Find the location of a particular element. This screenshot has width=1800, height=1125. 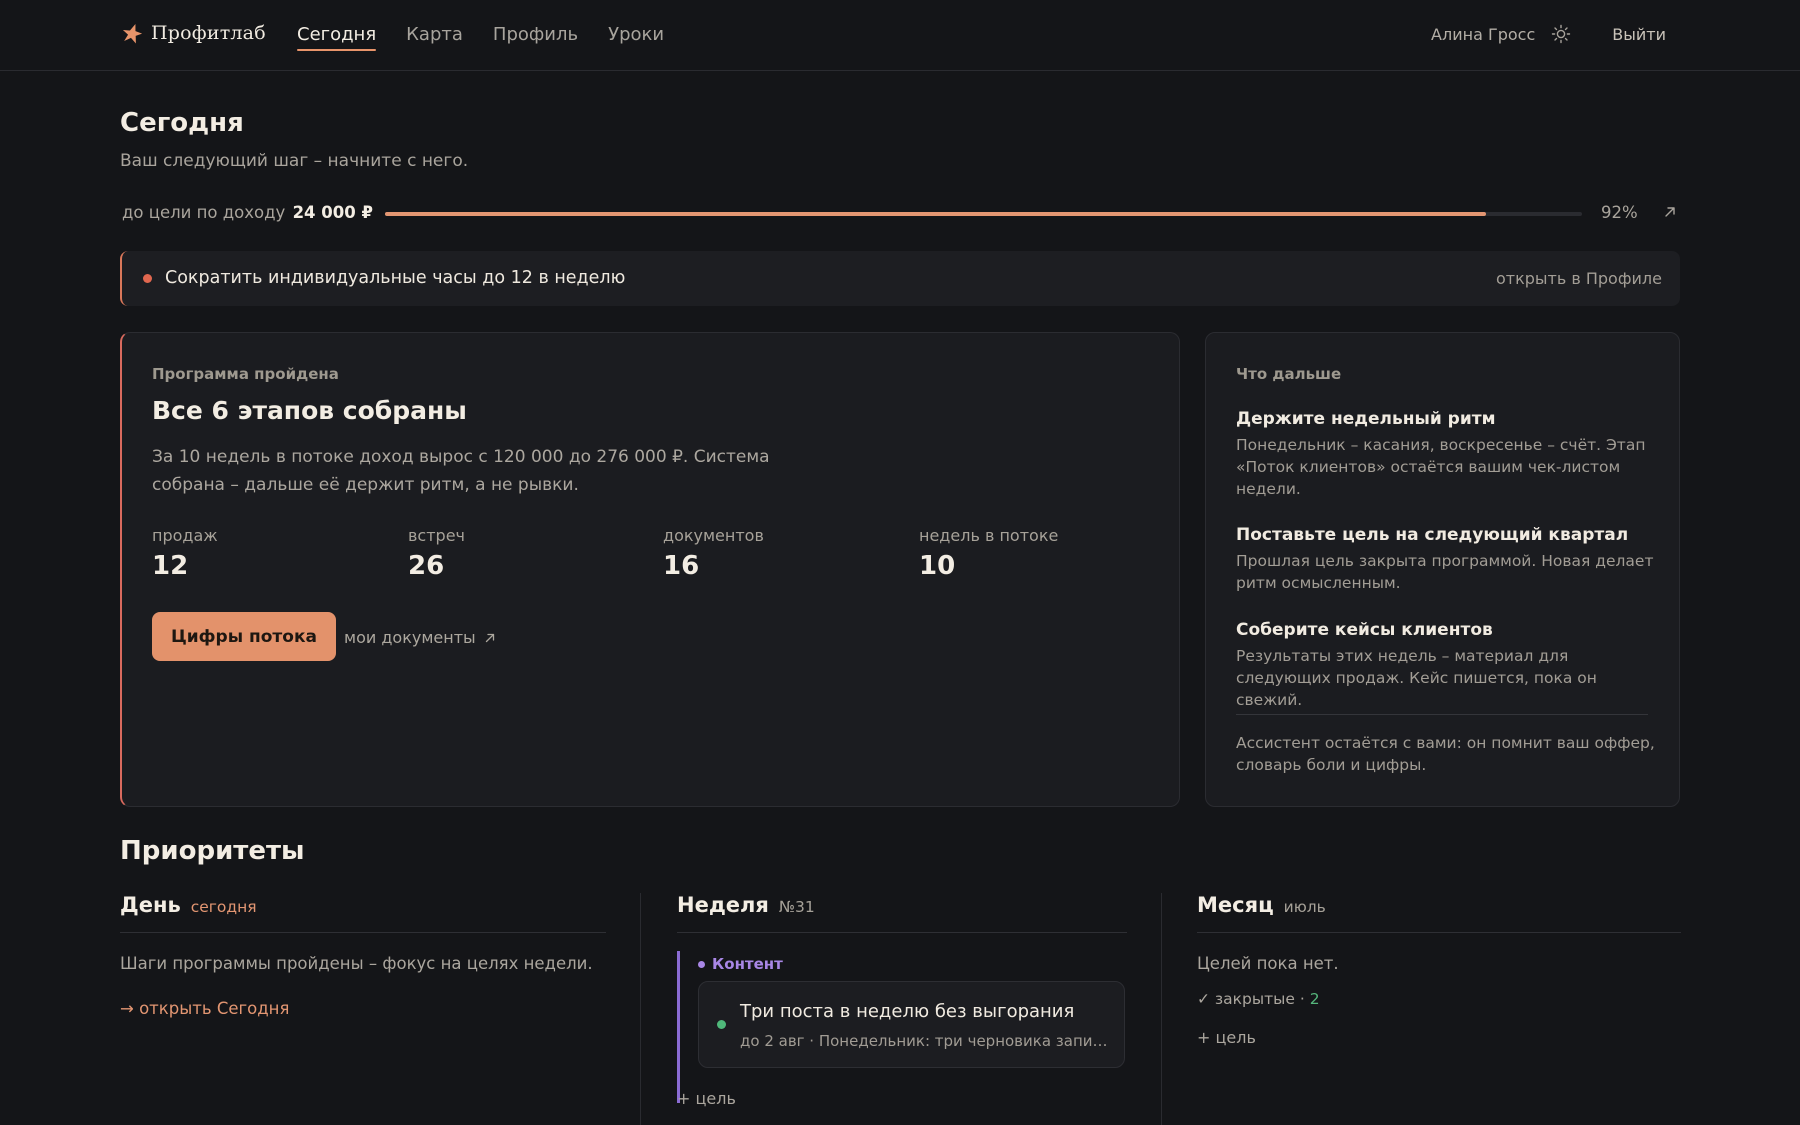

stat-sales: продаж 12 is located at coordinates (185, 553).